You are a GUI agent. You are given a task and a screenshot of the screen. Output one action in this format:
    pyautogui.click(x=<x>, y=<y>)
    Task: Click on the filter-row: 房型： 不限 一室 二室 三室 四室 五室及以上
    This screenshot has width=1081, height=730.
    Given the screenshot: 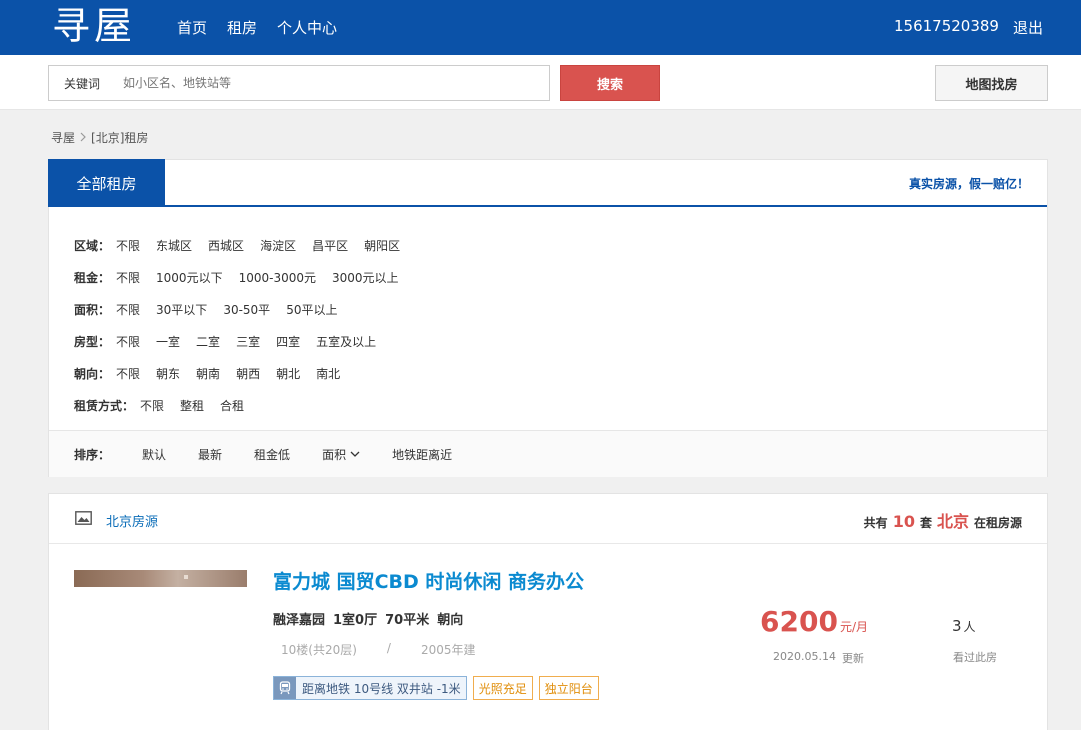 What is the action you would take?
    pyautogui.click(x=560, y=341)
    